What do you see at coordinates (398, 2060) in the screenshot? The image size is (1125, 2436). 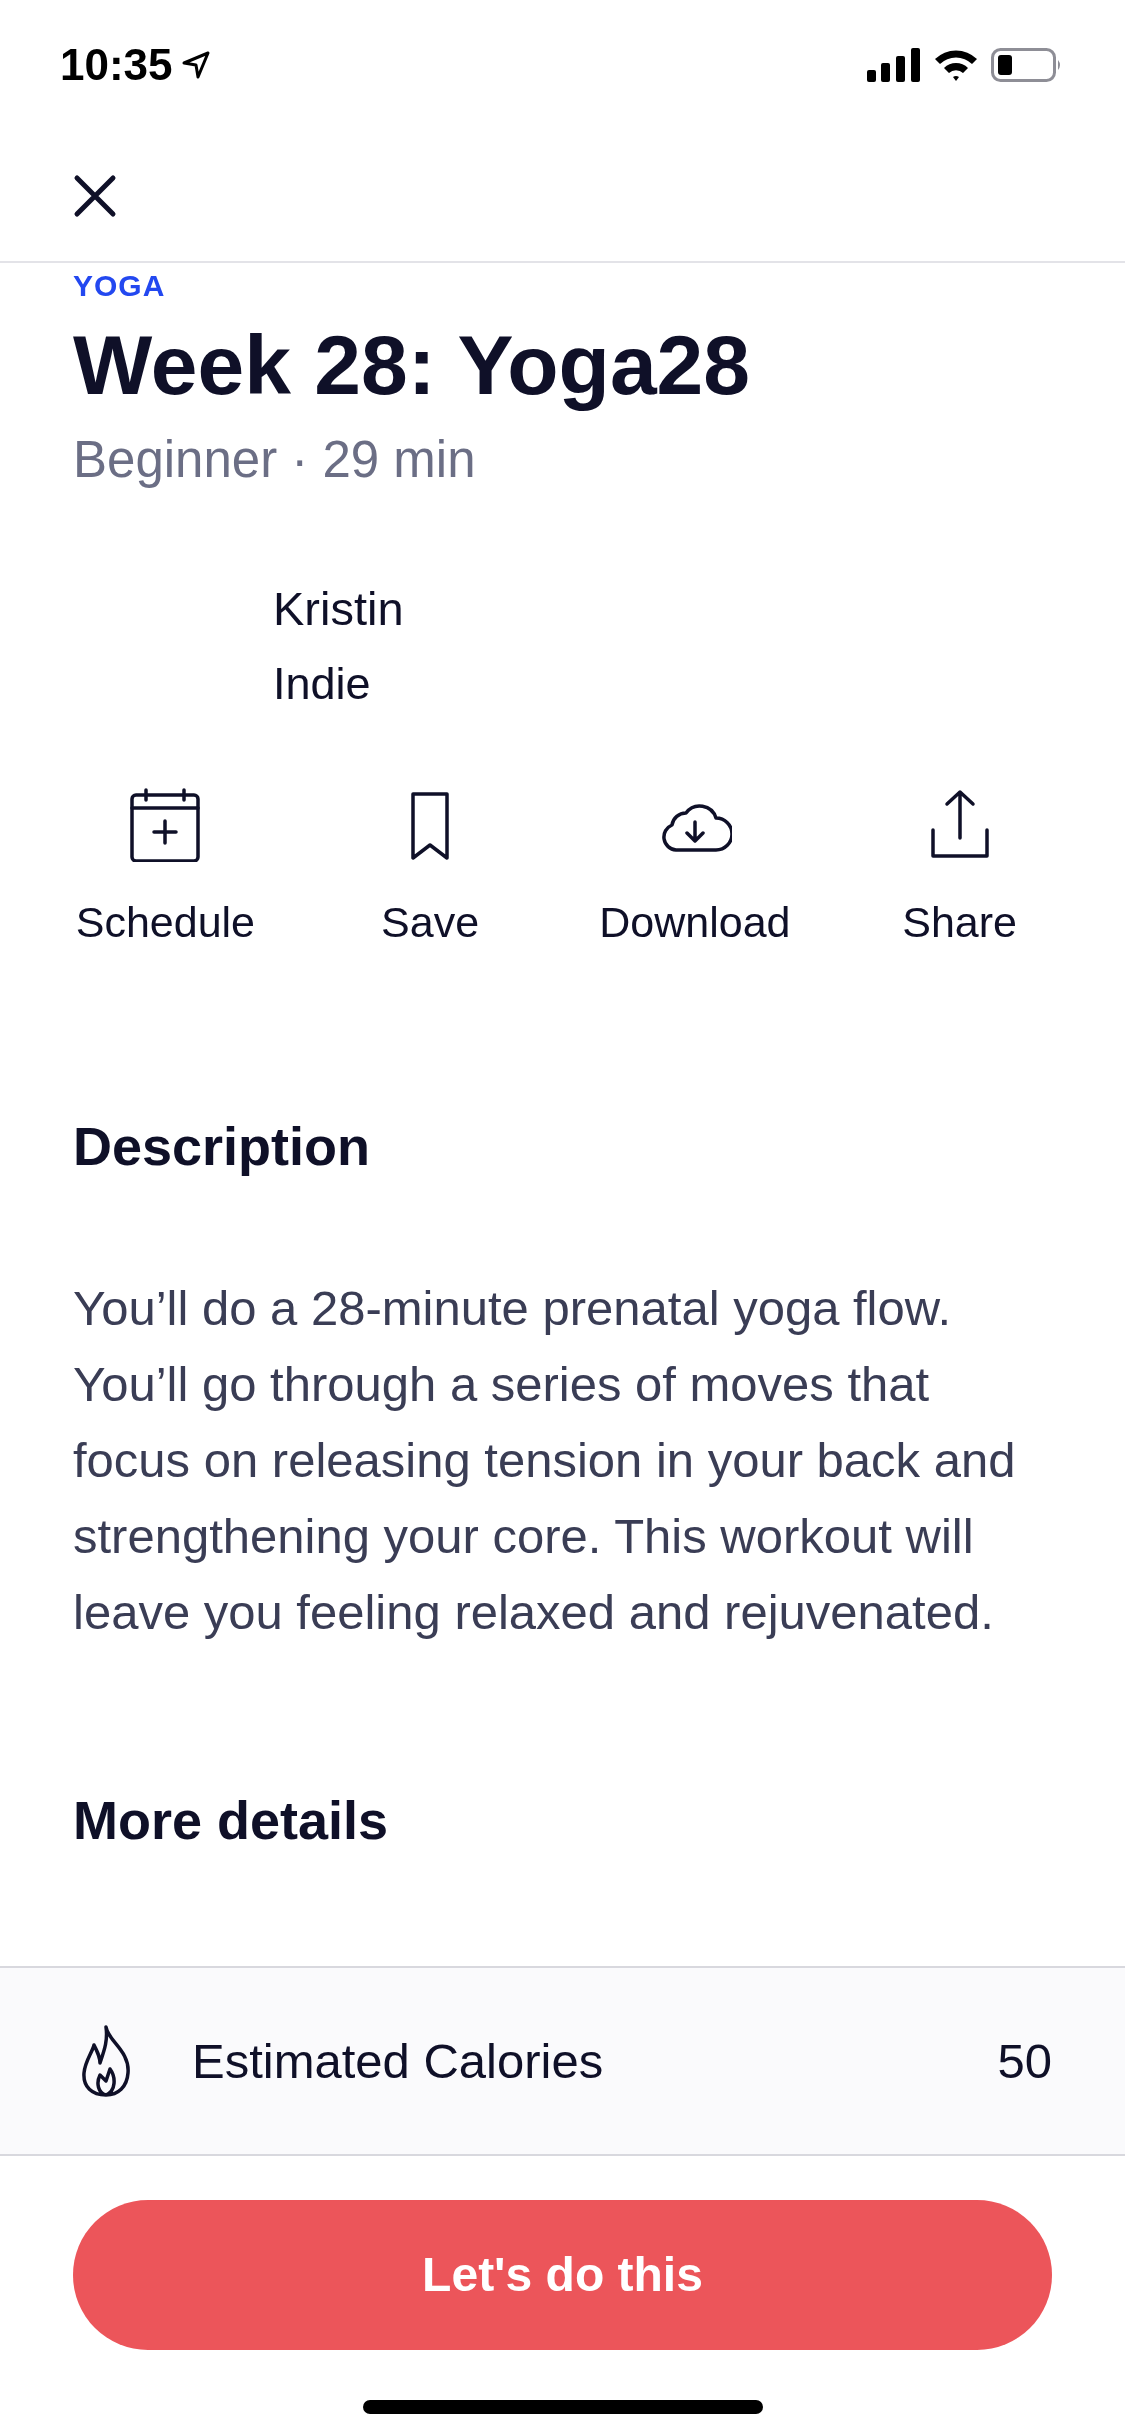 I see `detail-label: Estimated Calories` at bounding box center [398, 2060].